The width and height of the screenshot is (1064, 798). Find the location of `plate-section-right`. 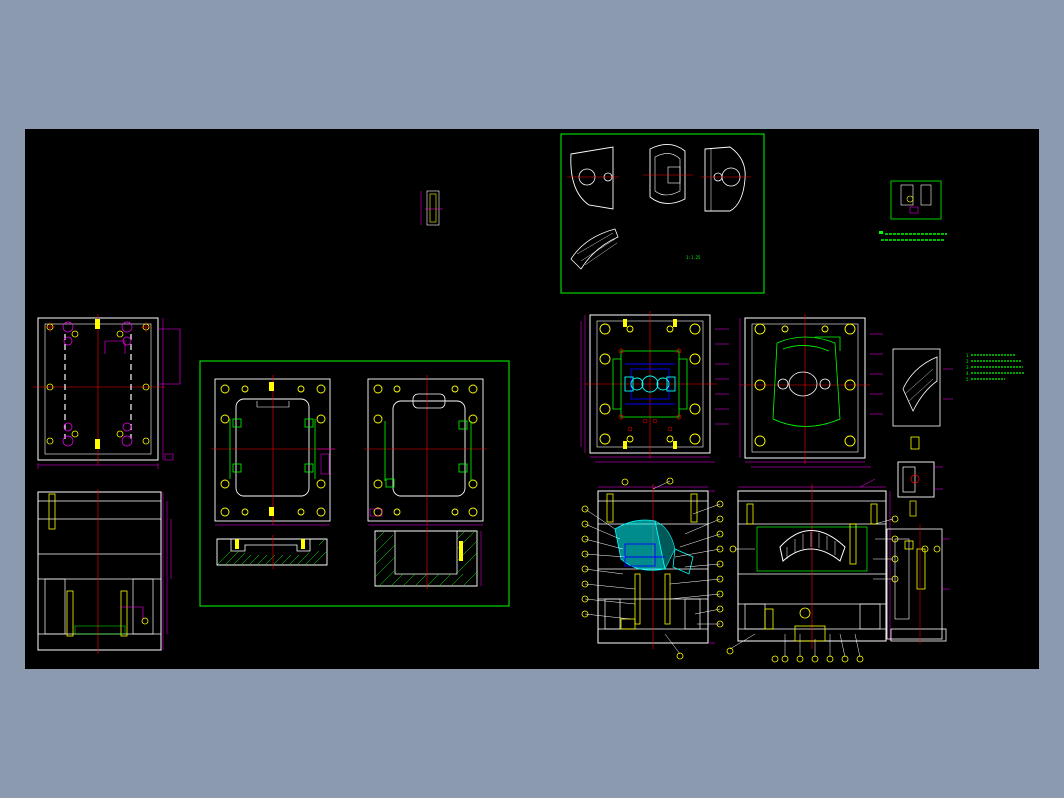

plate-section-right is located at coordinates (428, 558).